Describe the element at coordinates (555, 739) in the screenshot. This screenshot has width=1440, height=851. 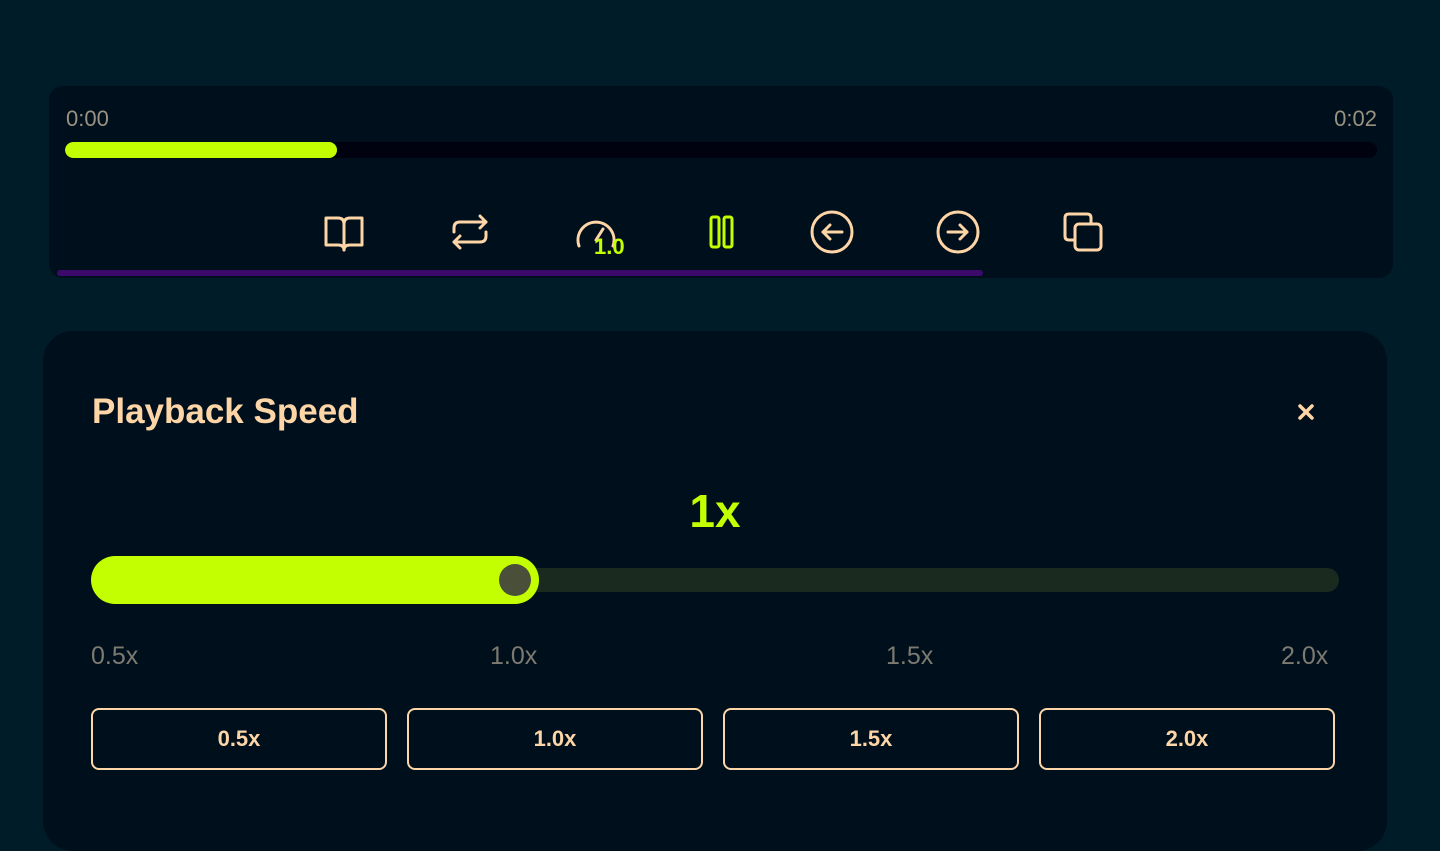
I see `preset-1-0x-button: 1.0x` at that location.